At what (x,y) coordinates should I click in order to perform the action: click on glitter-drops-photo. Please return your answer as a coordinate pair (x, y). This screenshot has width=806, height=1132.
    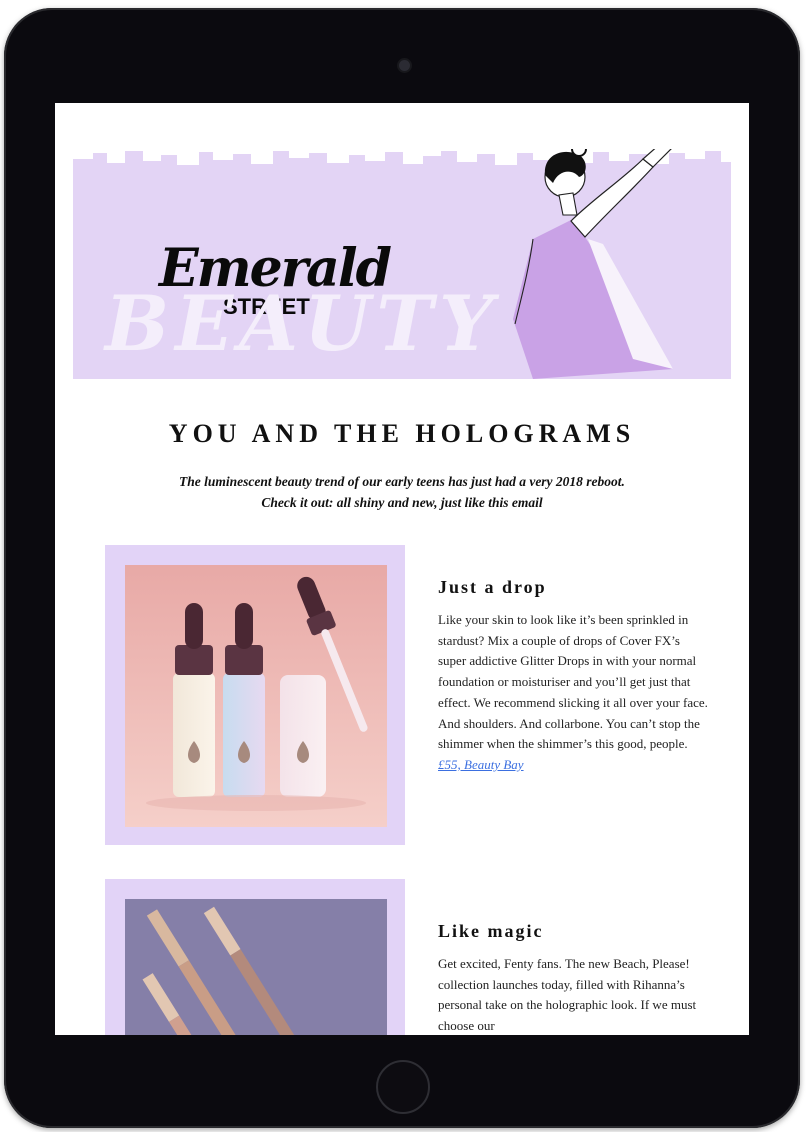
    Looking at the image, I should click on (256, 696).